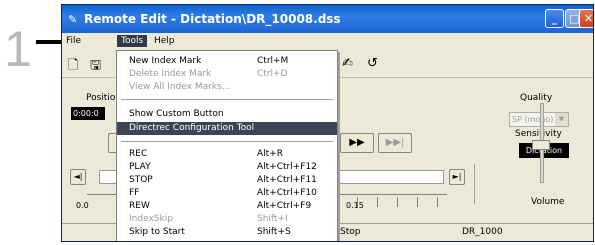  What do you see at coordinates (457, 177) in the screenshot?
I see `next-index-button: ►|` at bounding box center [457, 177].